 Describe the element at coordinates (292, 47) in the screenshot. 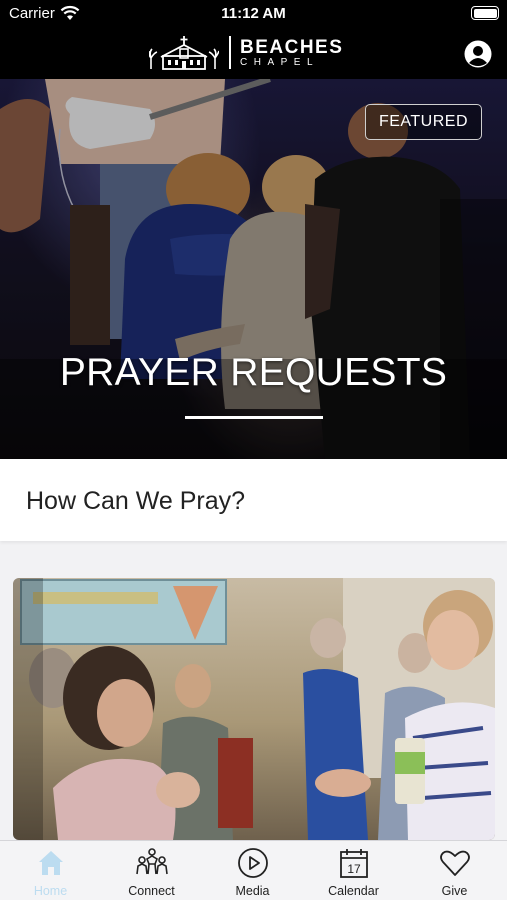

I see `logo-name: BEACHES` at that location.